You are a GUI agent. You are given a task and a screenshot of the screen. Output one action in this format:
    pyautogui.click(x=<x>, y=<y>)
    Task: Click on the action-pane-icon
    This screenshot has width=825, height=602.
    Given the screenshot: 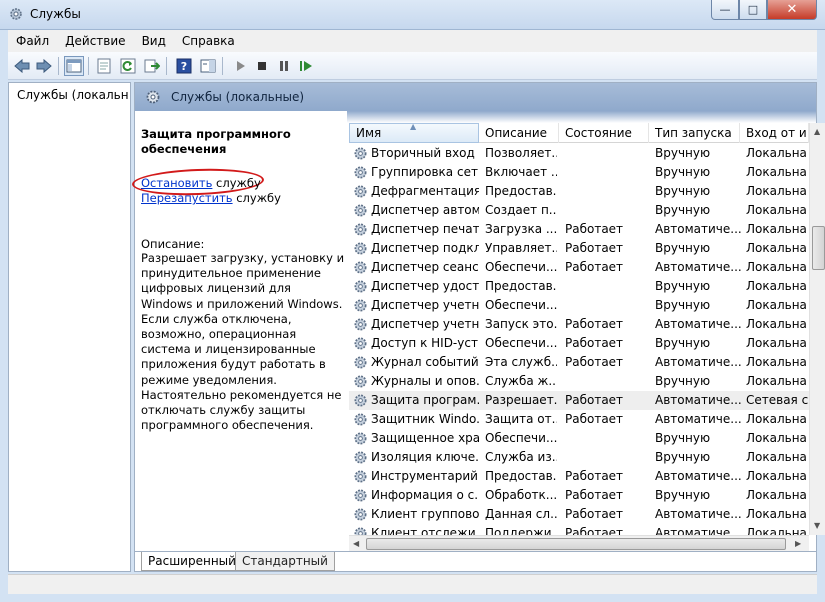 What is the action you would take?
    pyautogui.click(x=208, y=66)
    